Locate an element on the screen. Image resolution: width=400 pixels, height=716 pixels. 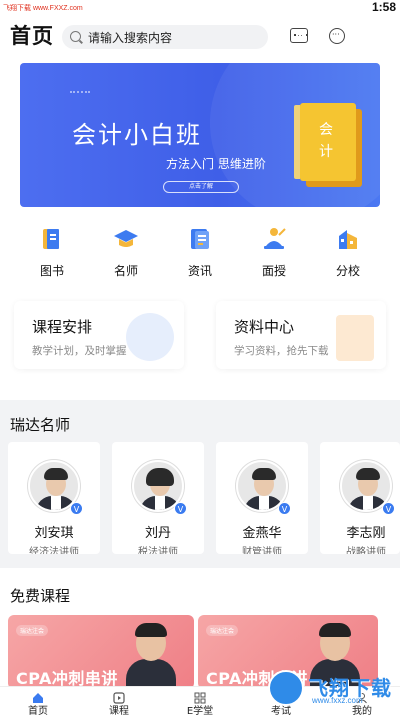
search-placeholder: 请输入搜索内容 is located at coordinates (130, 38).